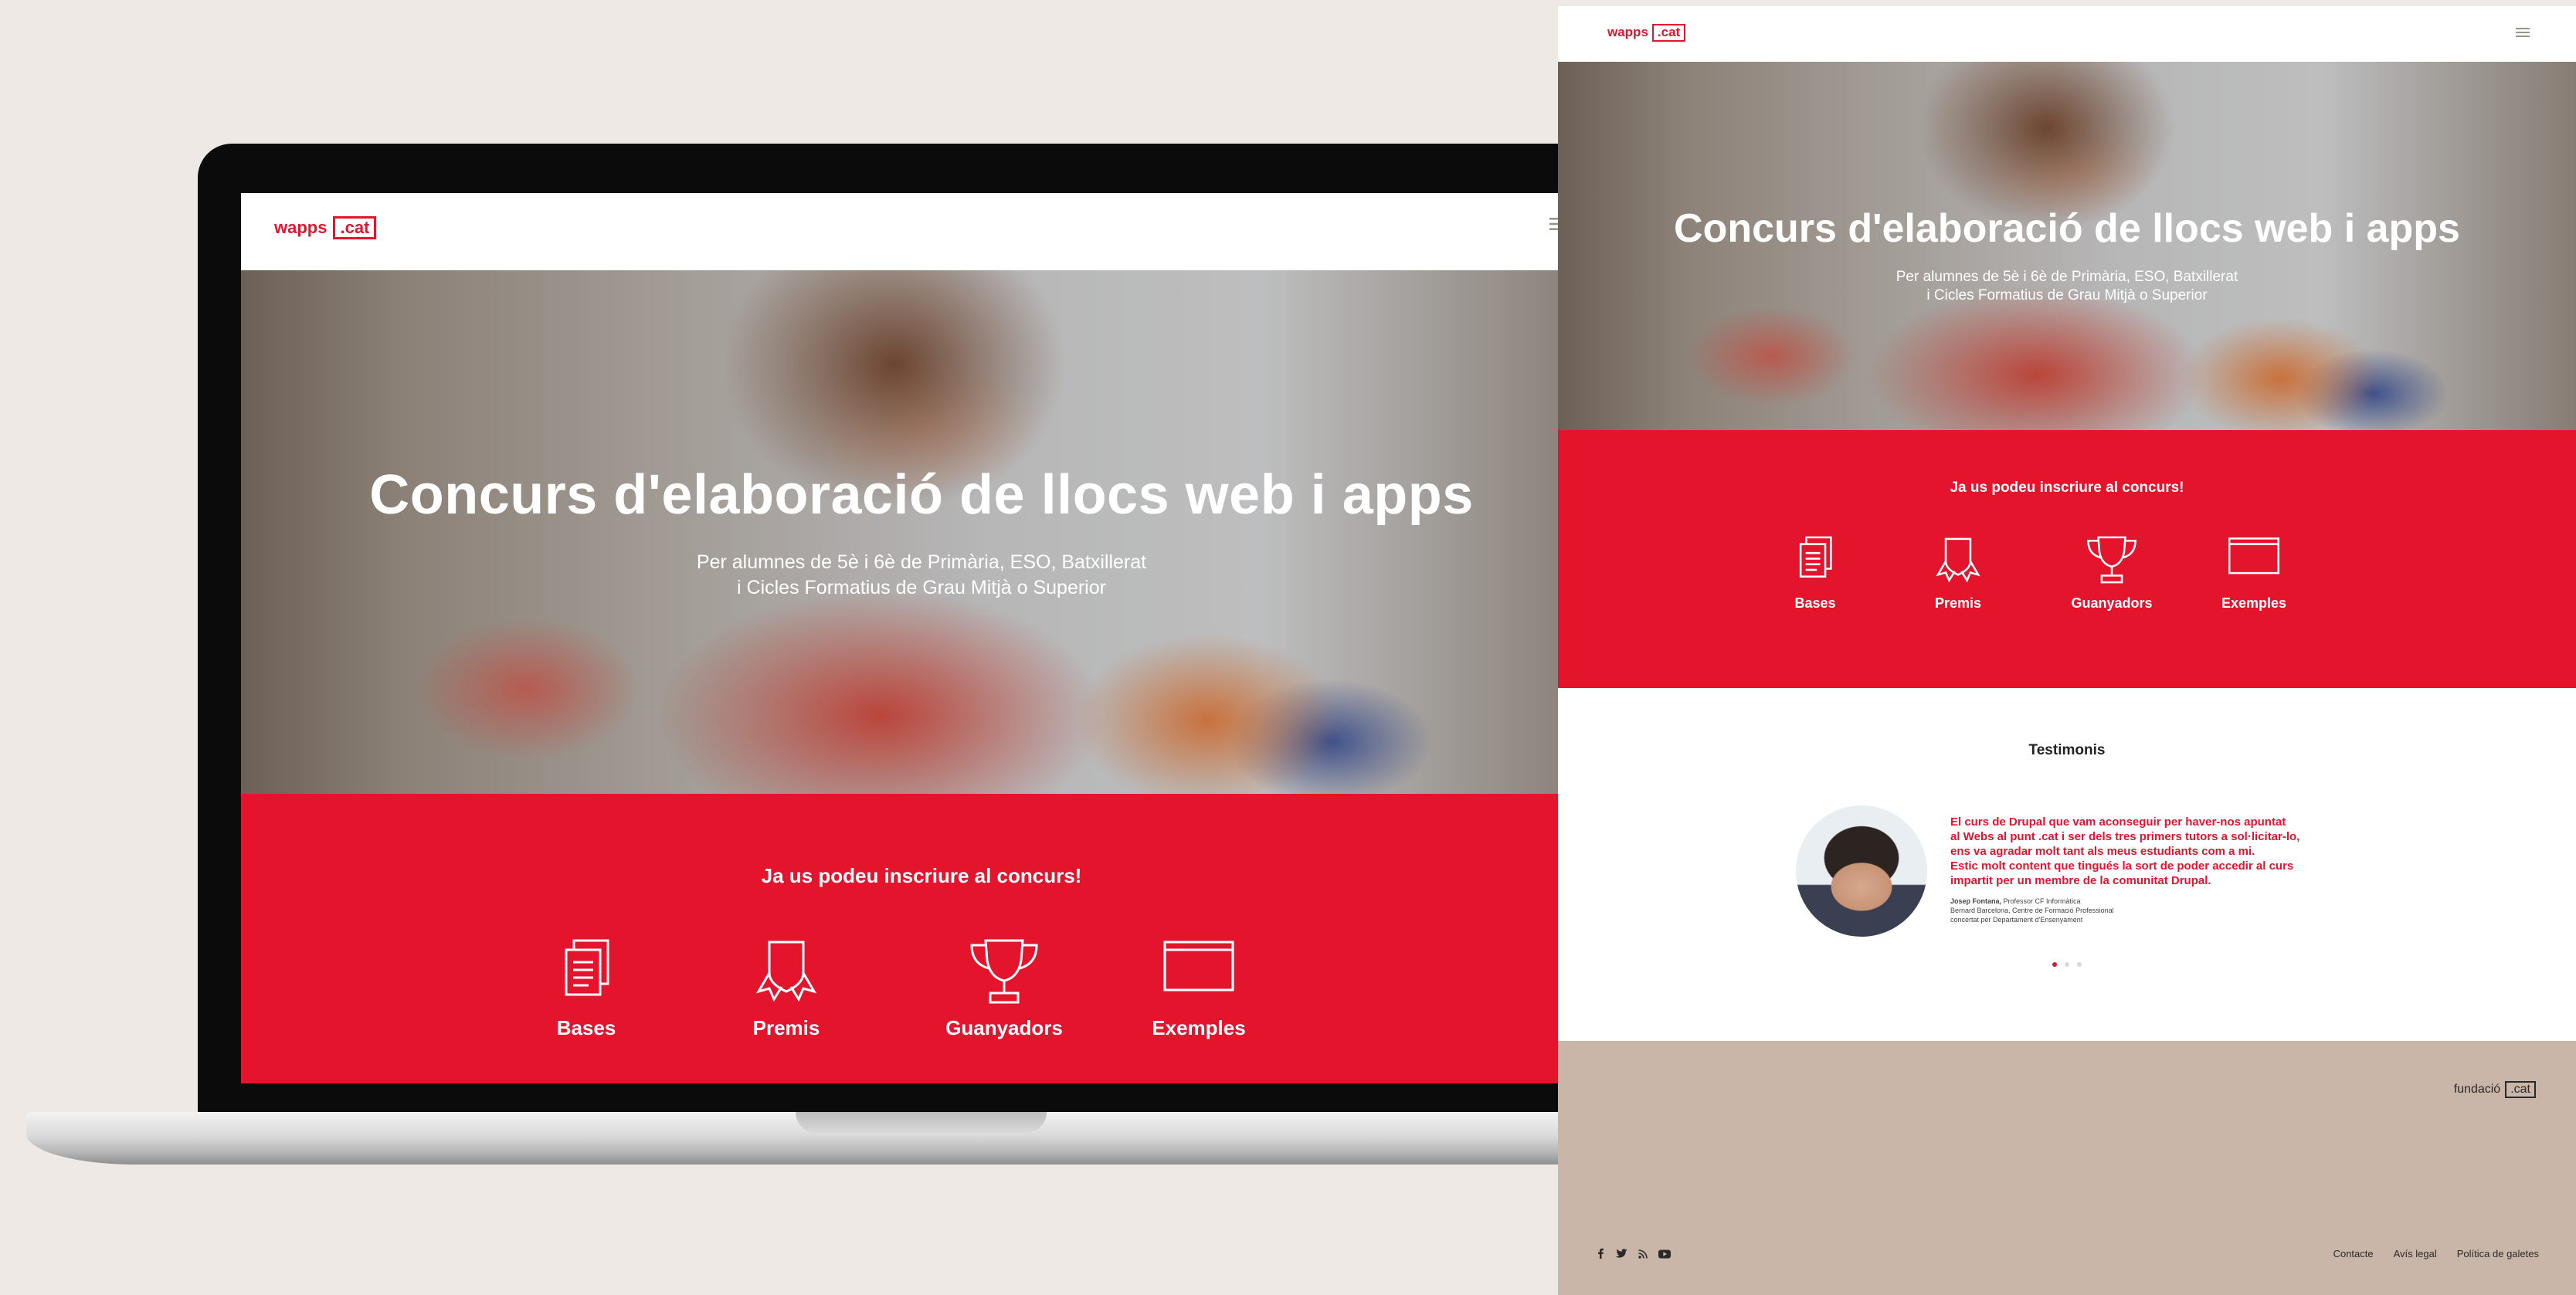  What do you see at coordinates (1816, 557) in the screenshot?
I see `m-document-icon` at bounding box center [1816, 557].